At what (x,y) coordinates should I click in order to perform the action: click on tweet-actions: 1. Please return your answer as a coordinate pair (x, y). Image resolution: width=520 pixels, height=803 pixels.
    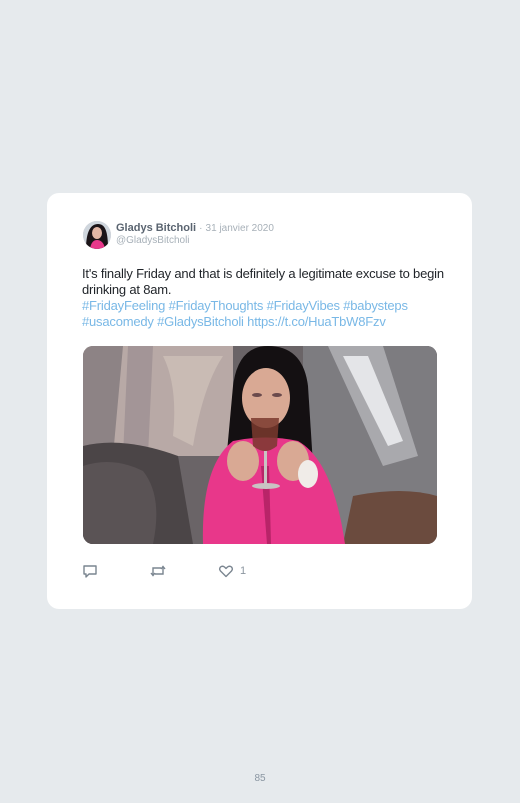
    Looking at the image, I should click on (182, 573).